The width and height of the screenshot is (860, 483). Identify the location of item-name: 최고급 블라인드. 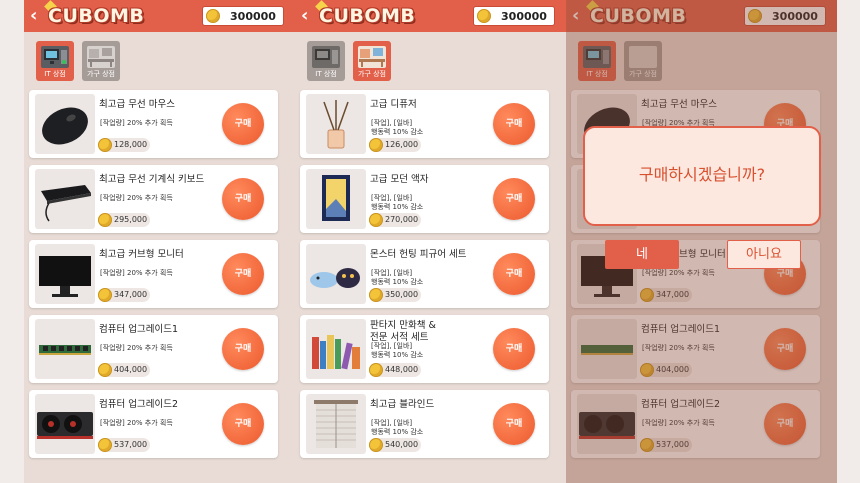
(402, 404).